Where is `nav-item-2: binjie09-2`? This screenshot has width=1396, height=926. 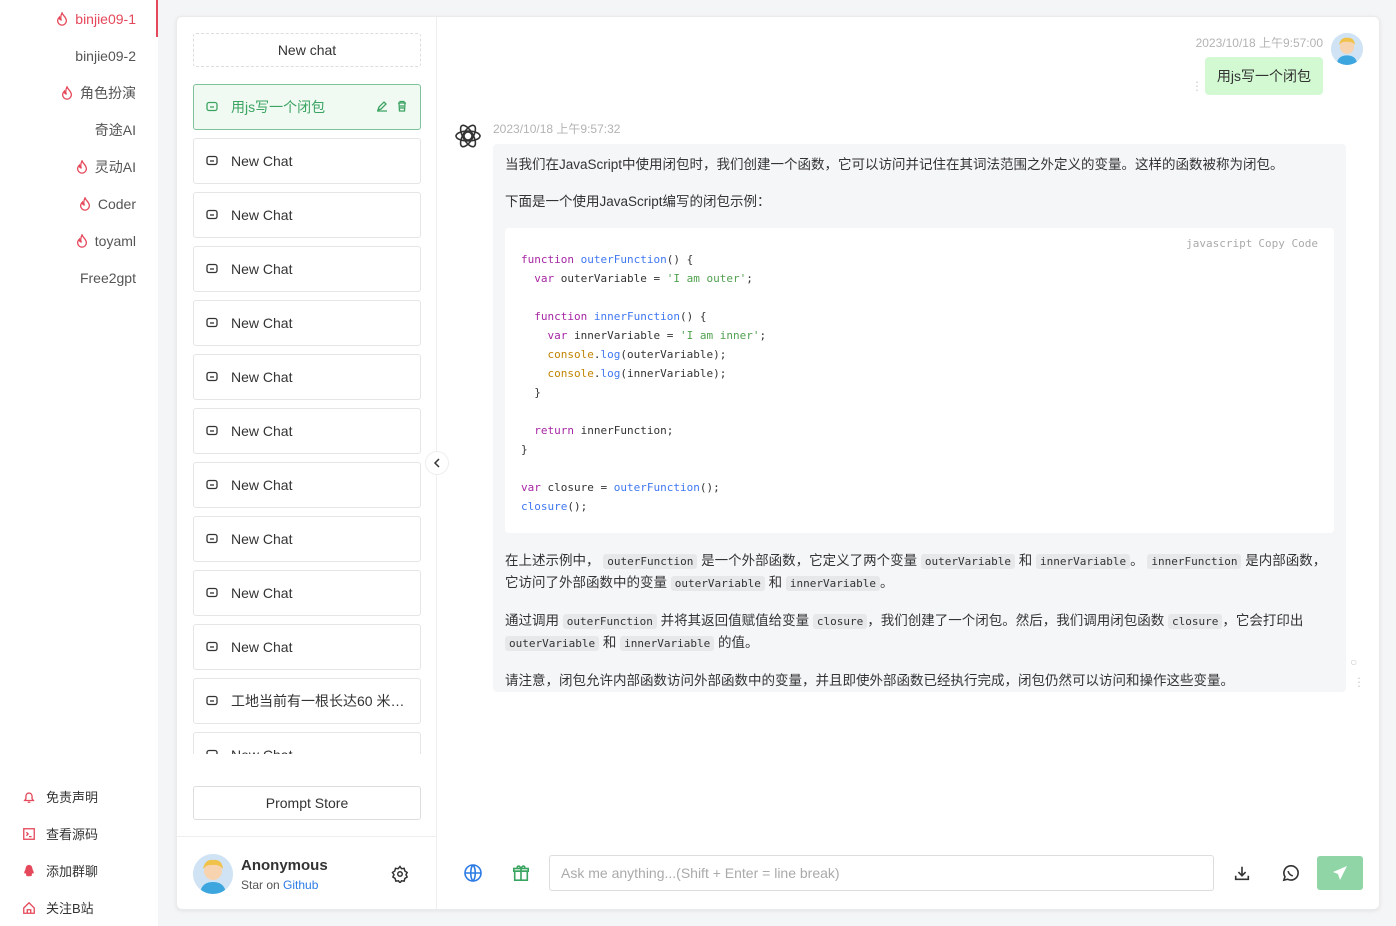
nav-item-2: binjie09-2 is located at coordinates (79, 55).